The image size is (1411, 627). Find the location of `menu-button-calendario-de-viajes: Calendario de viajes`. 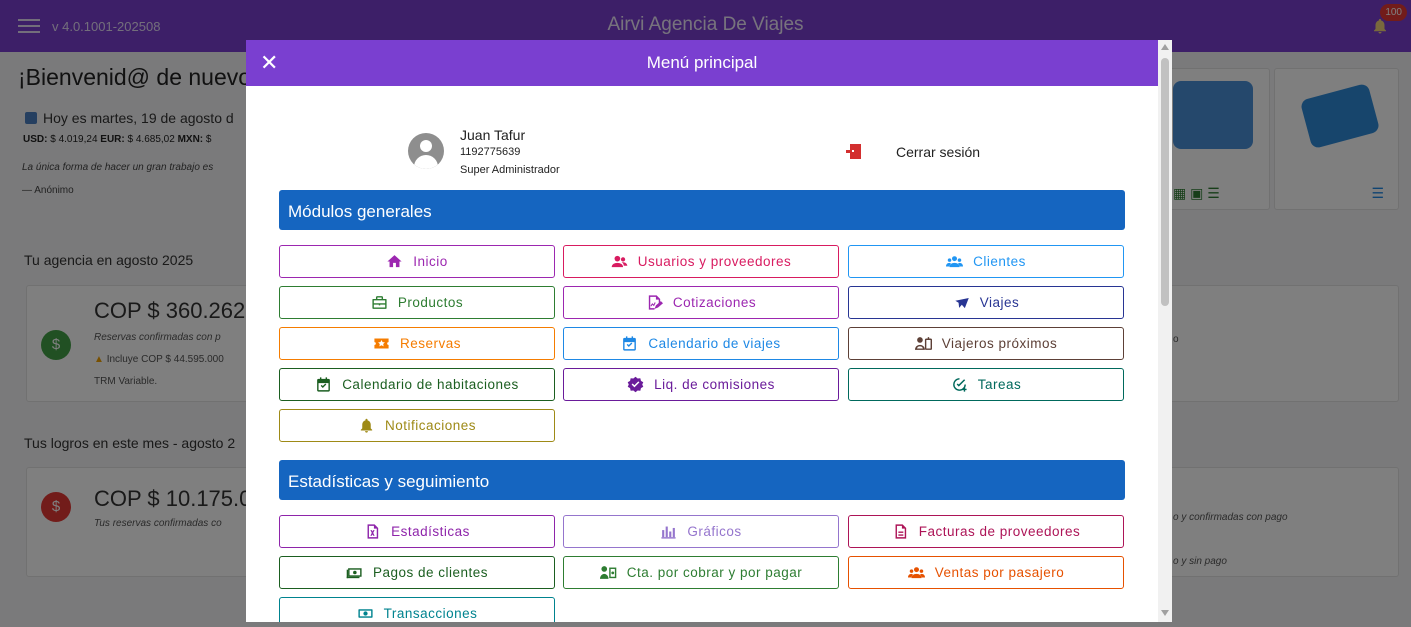

menu-button-calendario-de-viajes: Calendario de viajes is located at coordinates (701, 343).